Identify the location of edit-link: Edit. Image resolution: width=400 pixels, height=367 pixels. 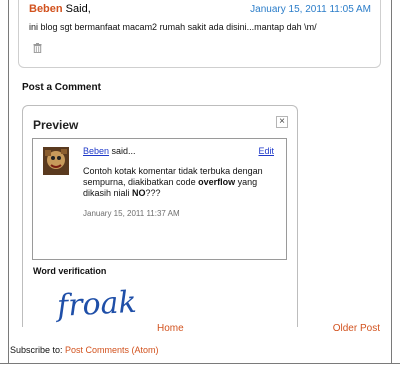
(266, 151).